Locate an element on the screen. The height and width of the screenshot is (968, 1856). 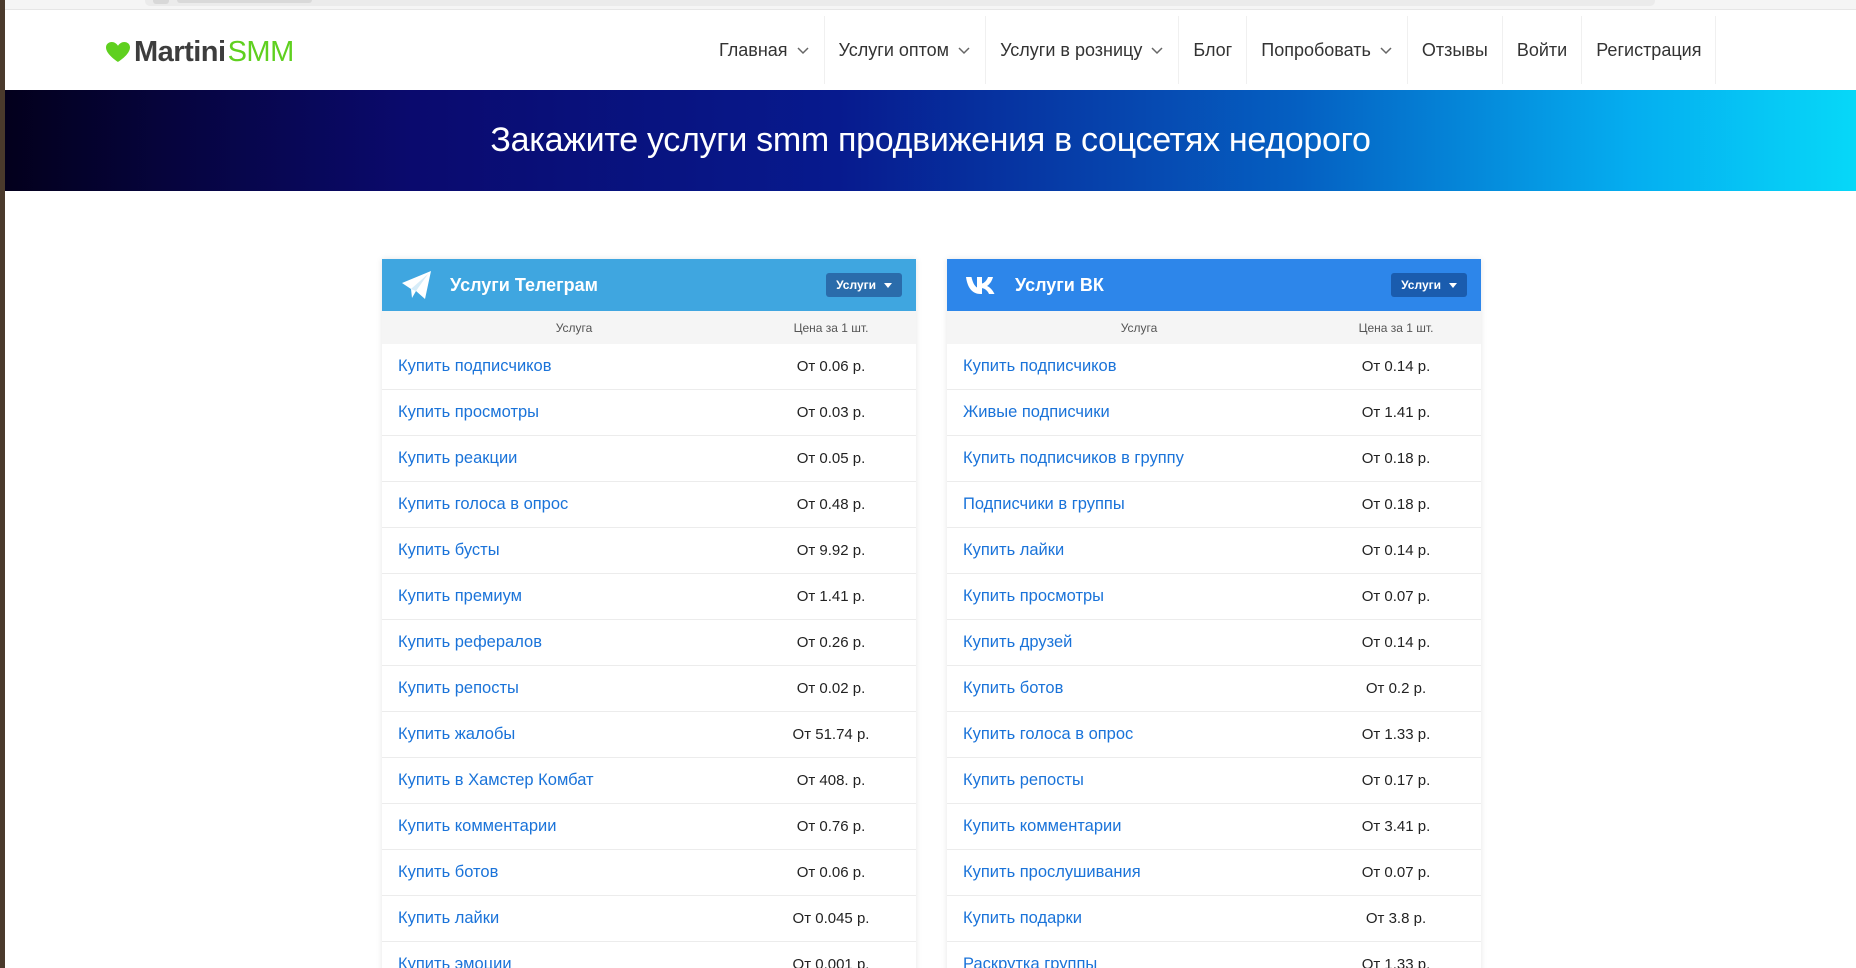
service-price: От 3.8 р. is located at coordinates (1396, 918).